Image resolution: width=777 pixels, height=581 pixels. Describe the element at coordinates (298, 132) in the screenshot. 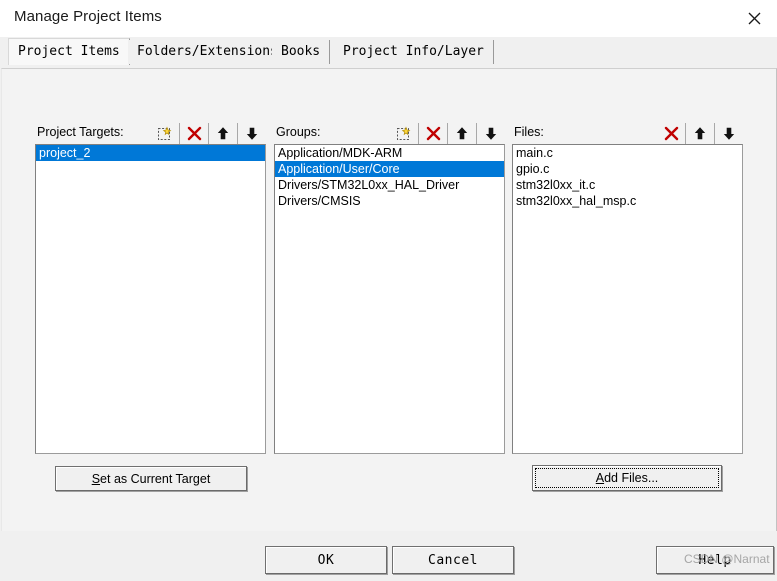

I see `groups-label: Groups:` at that location.